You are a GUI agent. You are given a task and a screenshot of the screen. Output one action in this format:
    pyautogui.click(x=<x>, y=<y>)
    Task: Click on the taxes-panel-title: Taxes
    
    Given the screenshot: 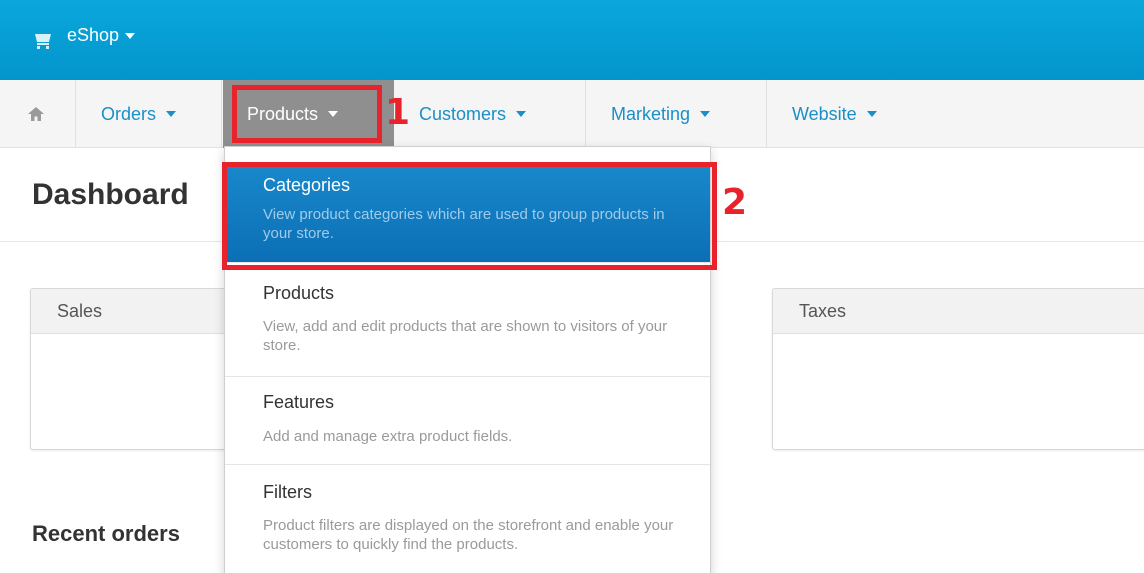 What is the action you would take?
    pyautogui.click(x=958, y=311)
    